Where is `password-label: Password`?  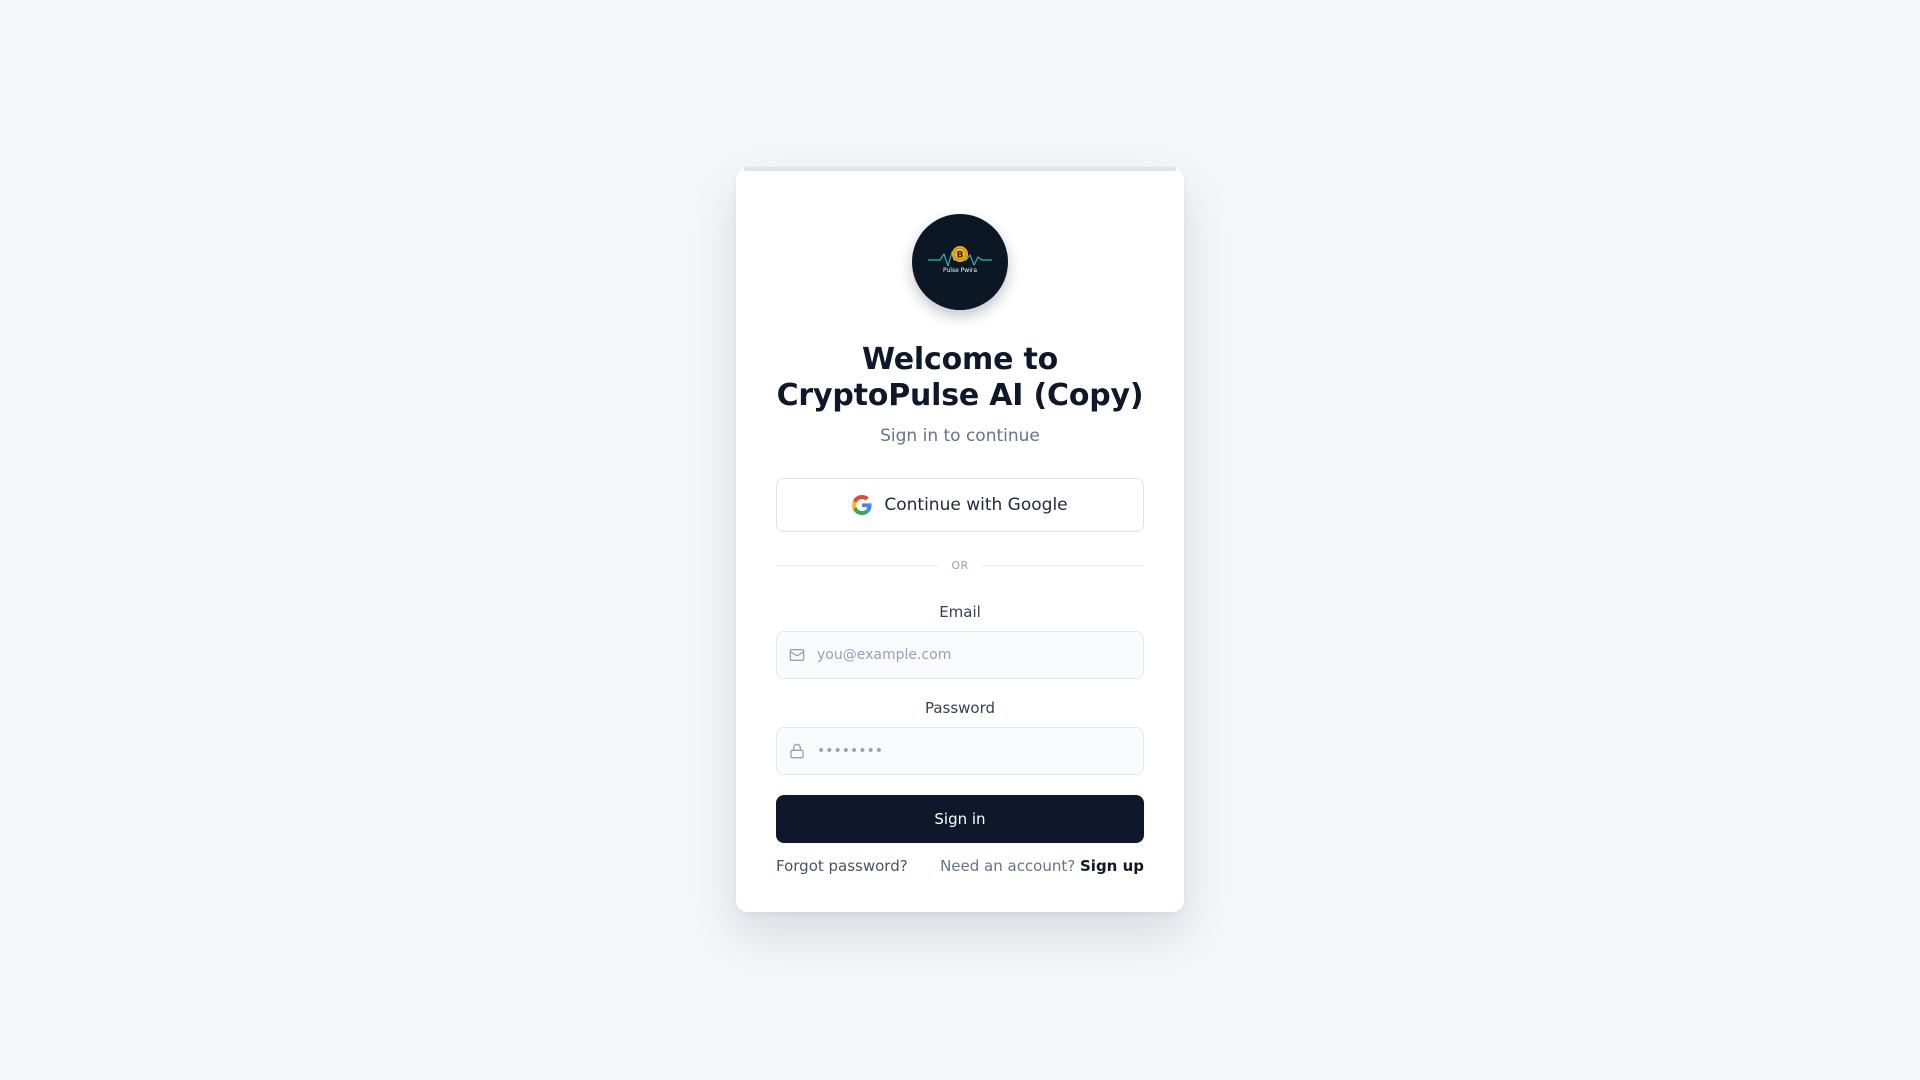
password-label: Password is located at coordinates (960, 708).